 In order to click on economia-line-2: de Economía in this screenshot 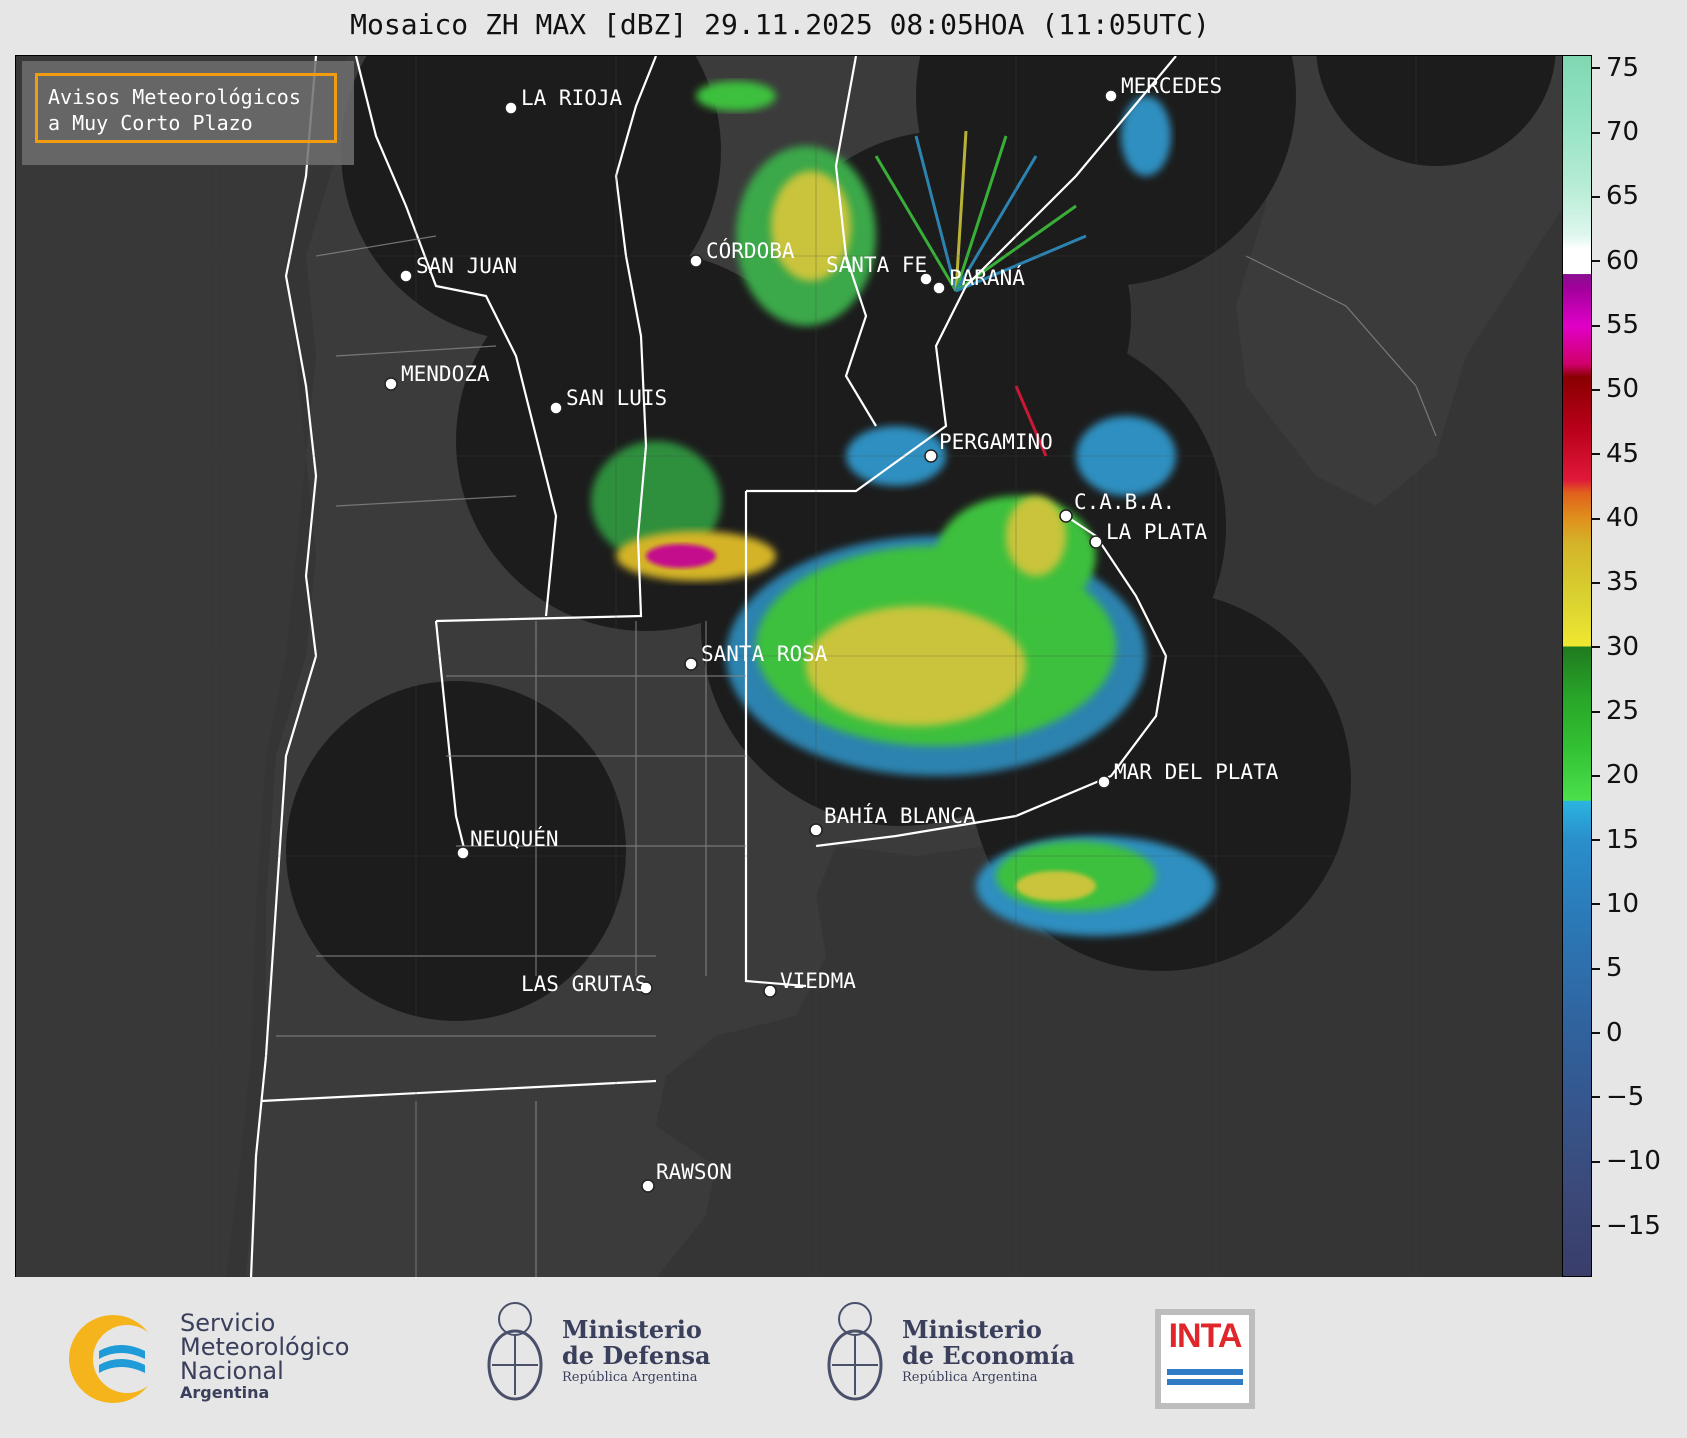, I will do `click(988, 1355)`.